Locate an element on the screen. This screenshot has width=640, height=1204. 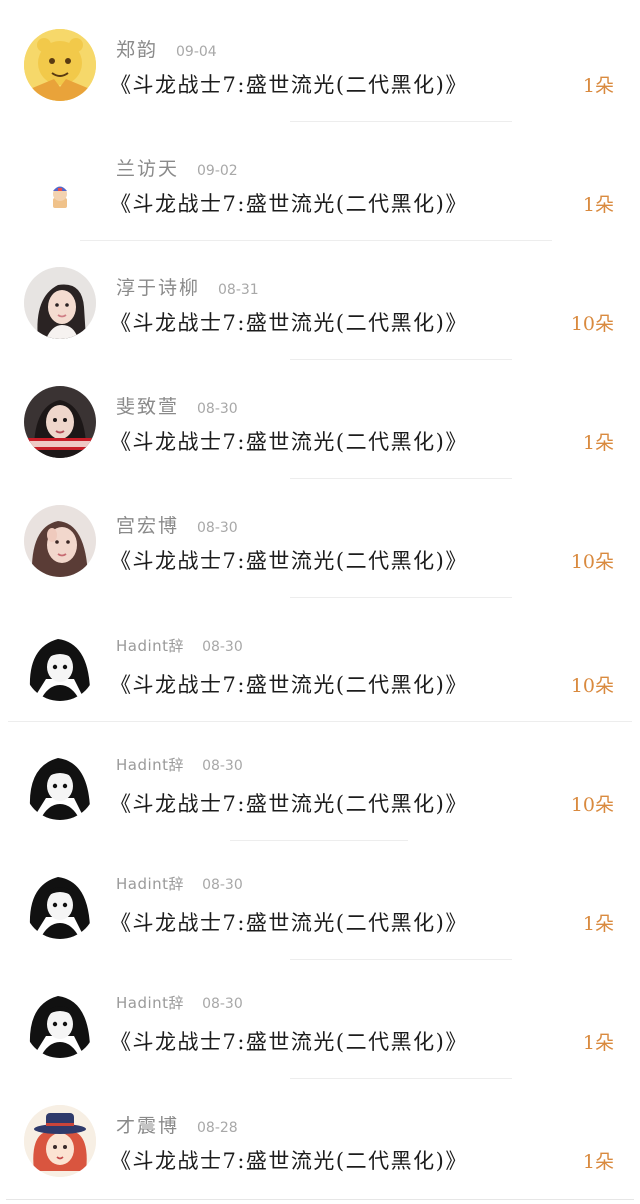
list-item: 兰访天 09-02 《斗龙战士7:盛世流光(二代黑化)》 1朵 is located at coordinates (320, 181).